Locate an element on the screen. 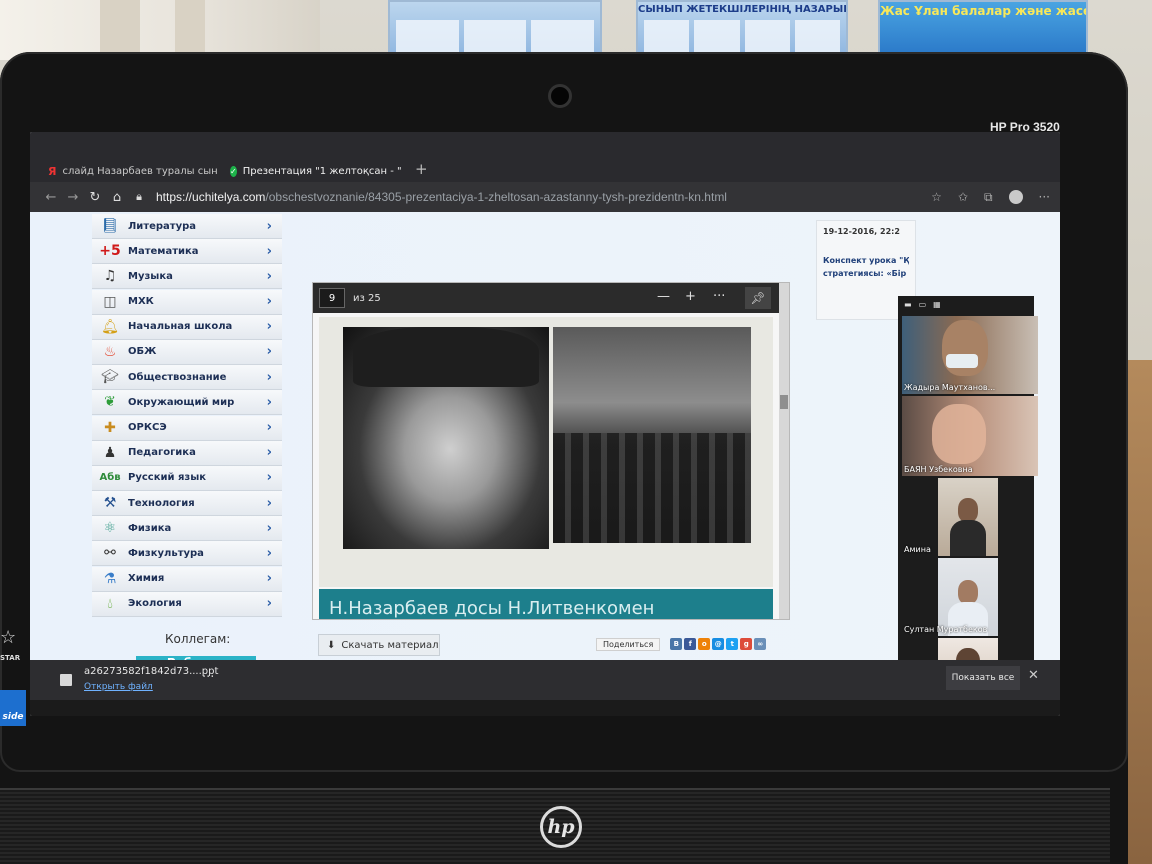 Image resolution: width=1152 pixels, height=864 pixels. google-plus-icon: g is located at coordinates (746, 644).